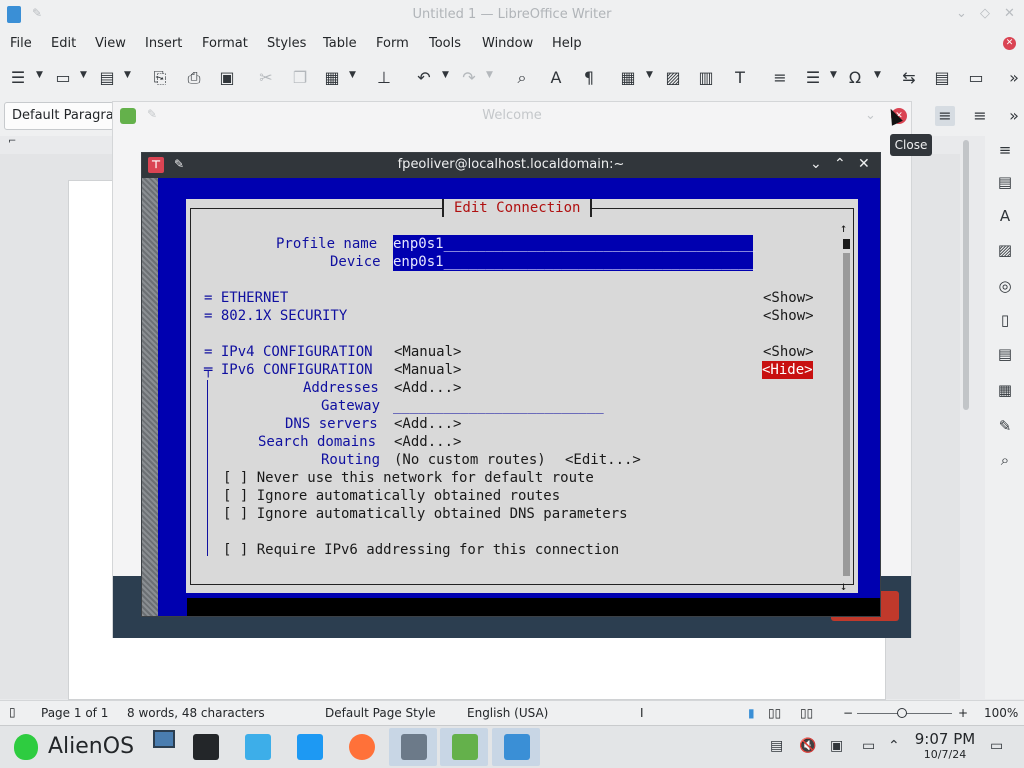 This screenshot has height=768, width=1024. Describe the element at coordinates (843, 228) in the screenshot. I see `scroll-up-icon: ↑` at that location.